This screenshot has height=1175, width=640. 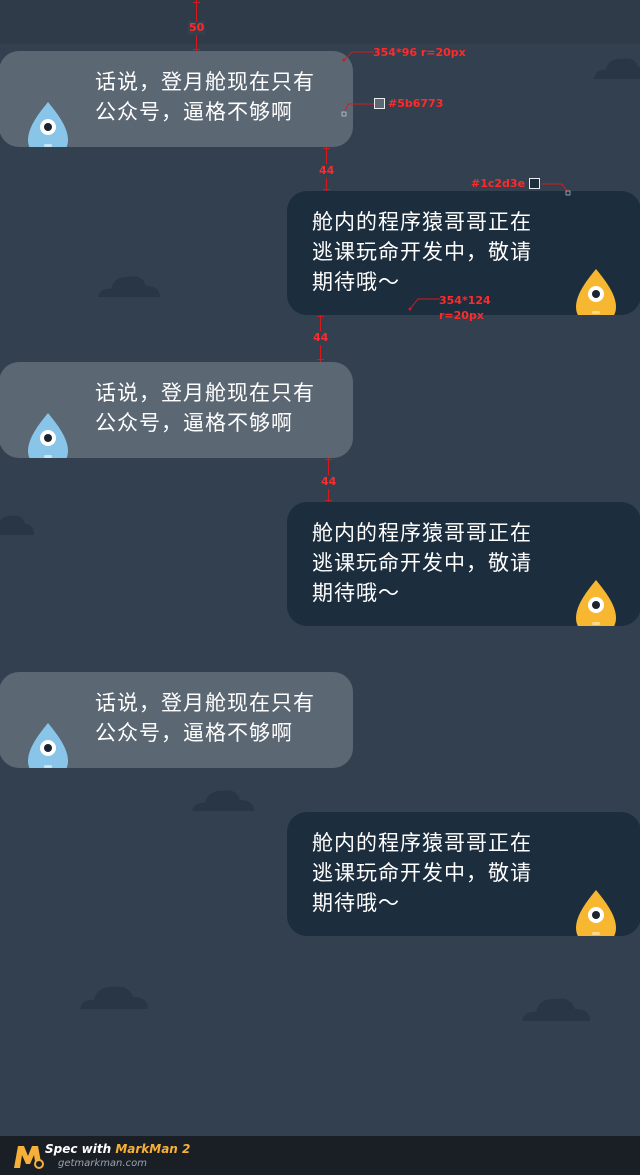 I want to click on markman-logo-icon, so click(x=29, y=1157).